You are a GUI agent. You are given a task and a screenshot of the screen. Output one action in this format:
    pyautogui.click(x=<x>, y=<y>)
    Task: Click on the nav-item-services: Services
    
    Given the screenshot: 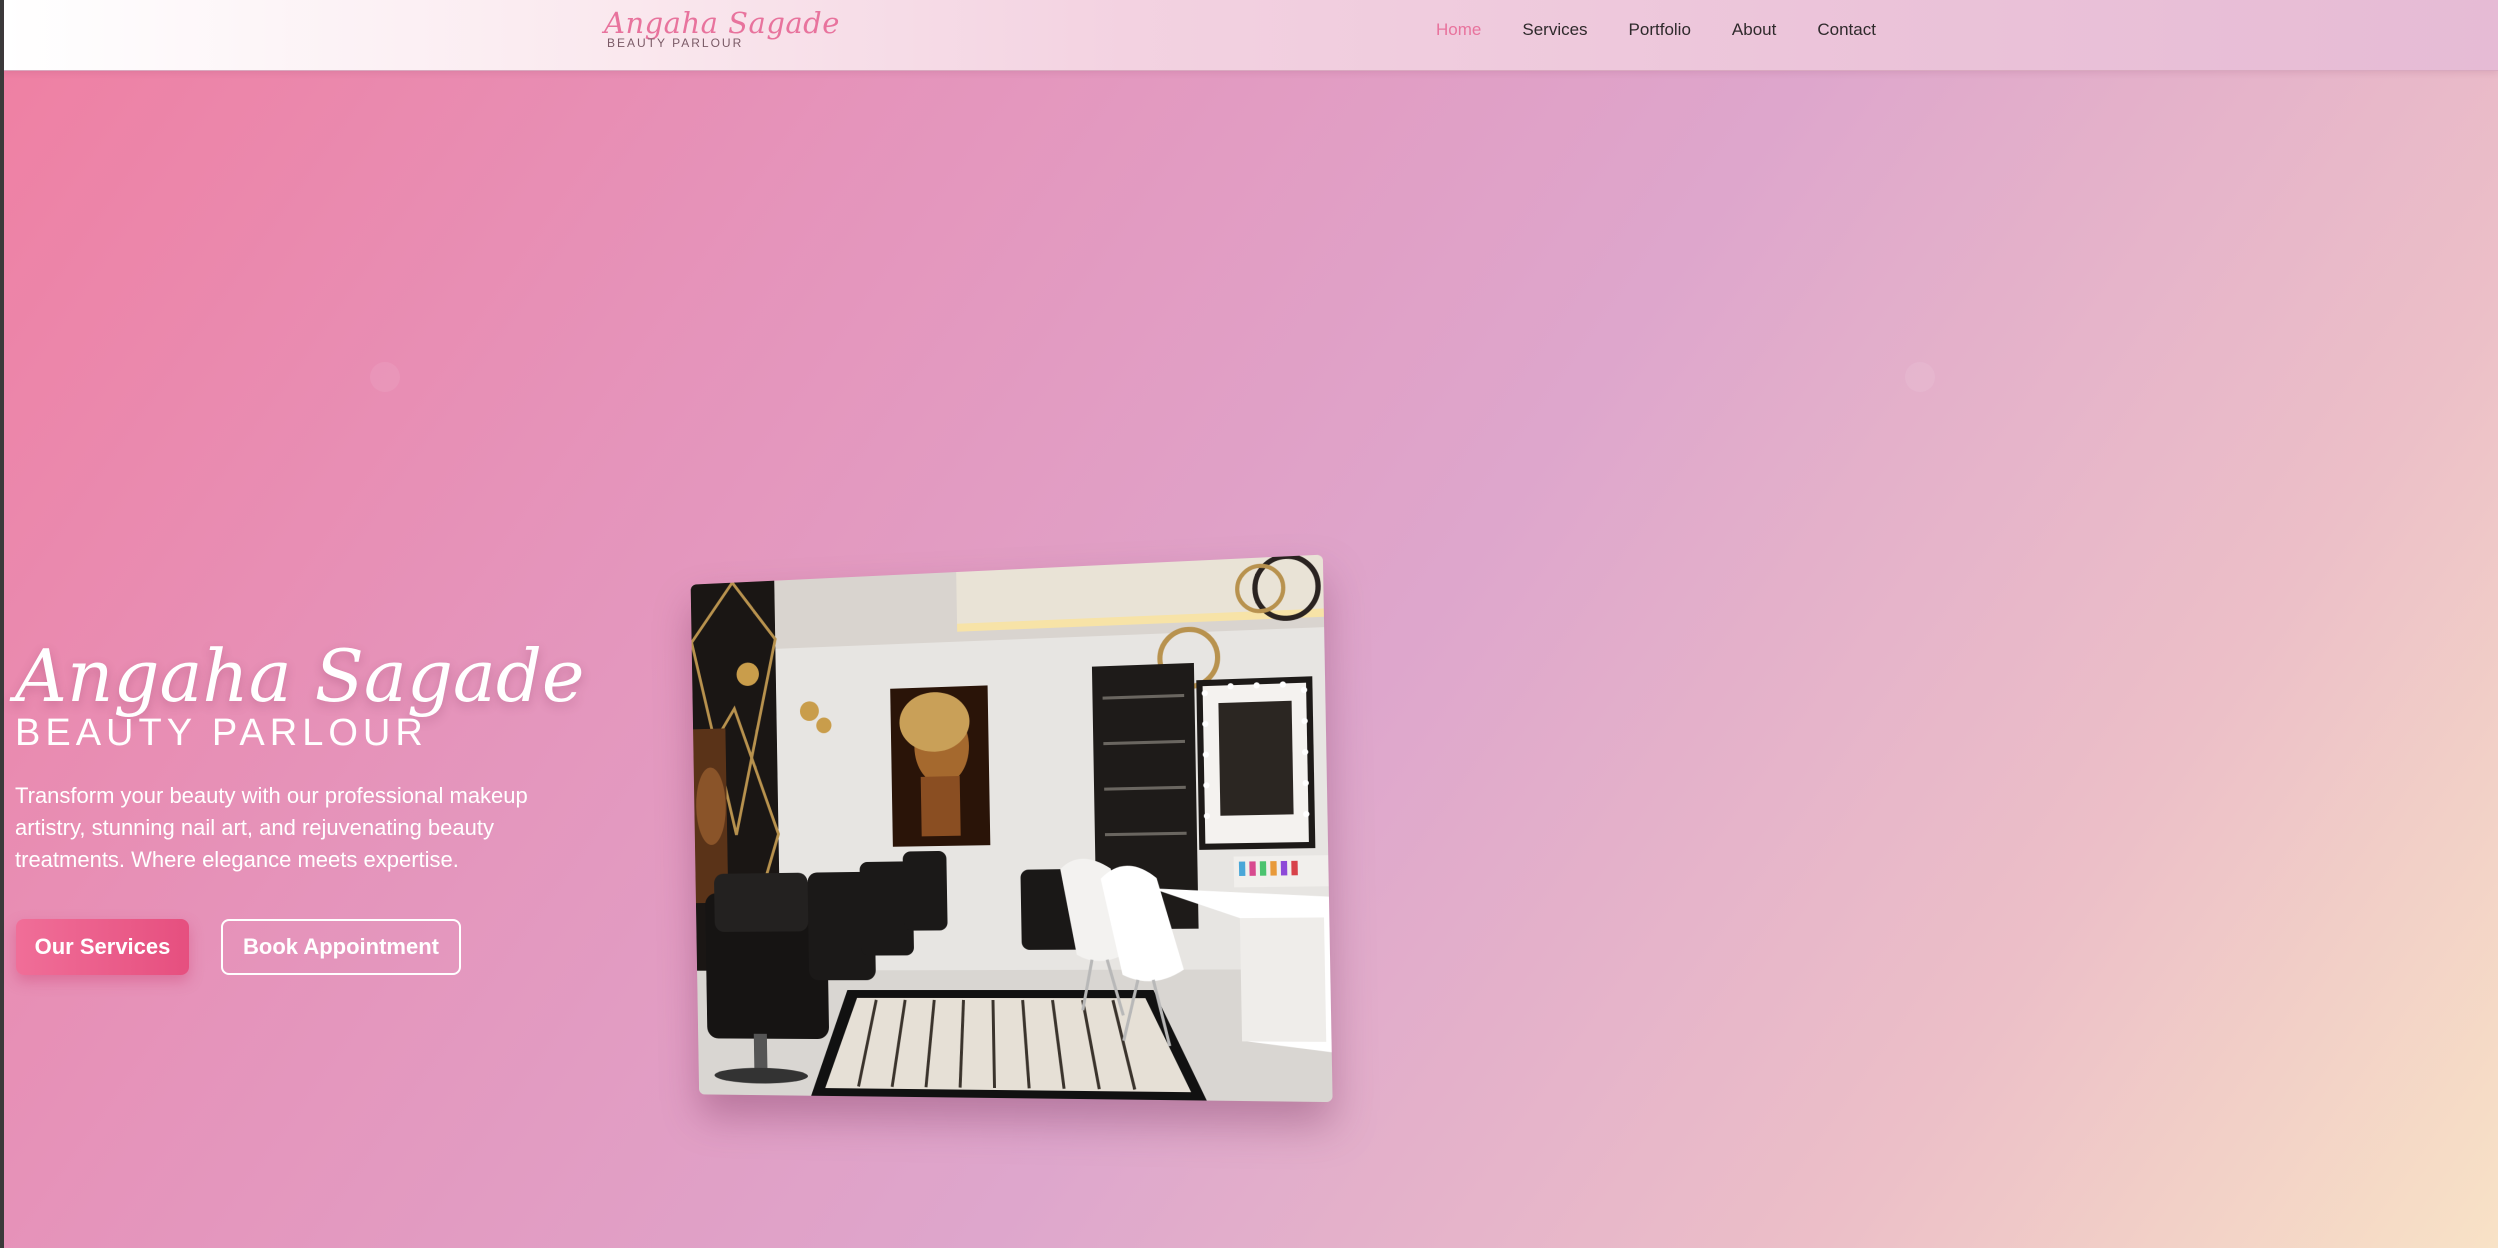 What is the action you would take?
    pyautogui.click(x=1554, y=30)
    